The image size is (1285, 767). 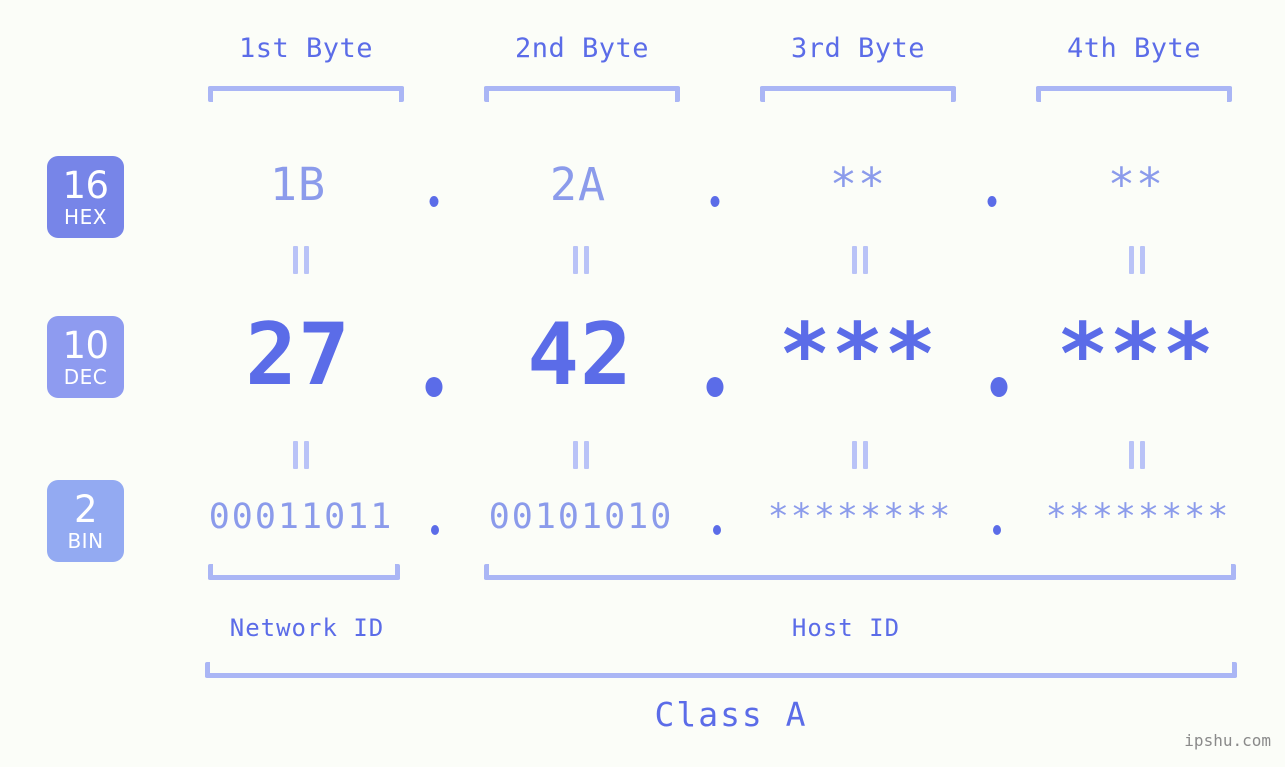 I want to click on dec-value-byte-2: 42, so click(x=580, y=355).